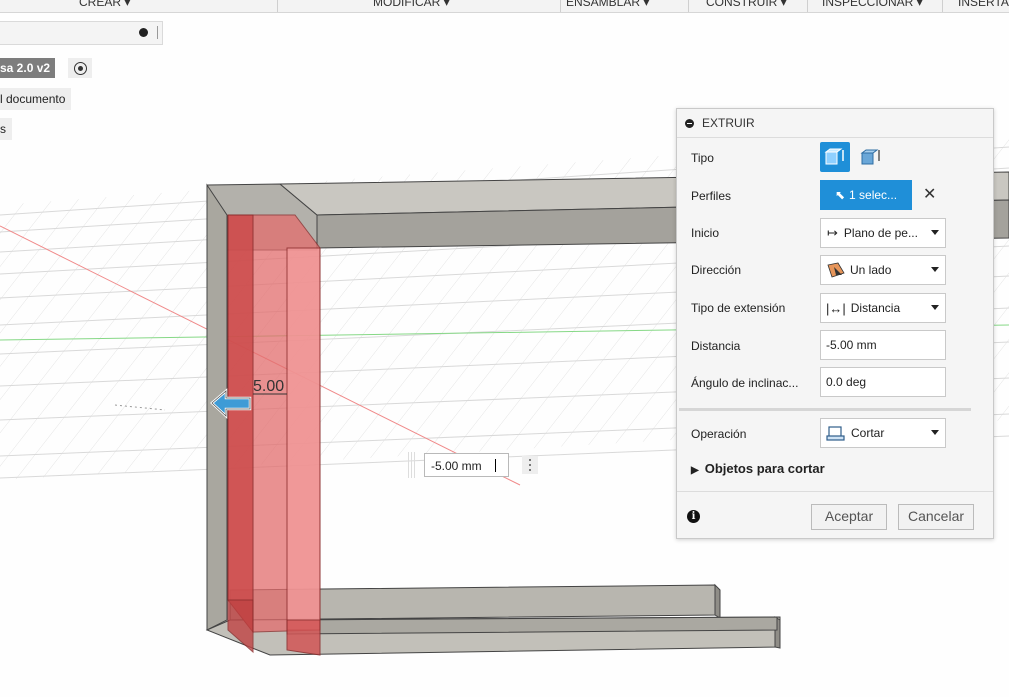  Describe the element at coordinates (832, 232) in the screenshot. I see `profile-plane-icon: ↦` at that location.